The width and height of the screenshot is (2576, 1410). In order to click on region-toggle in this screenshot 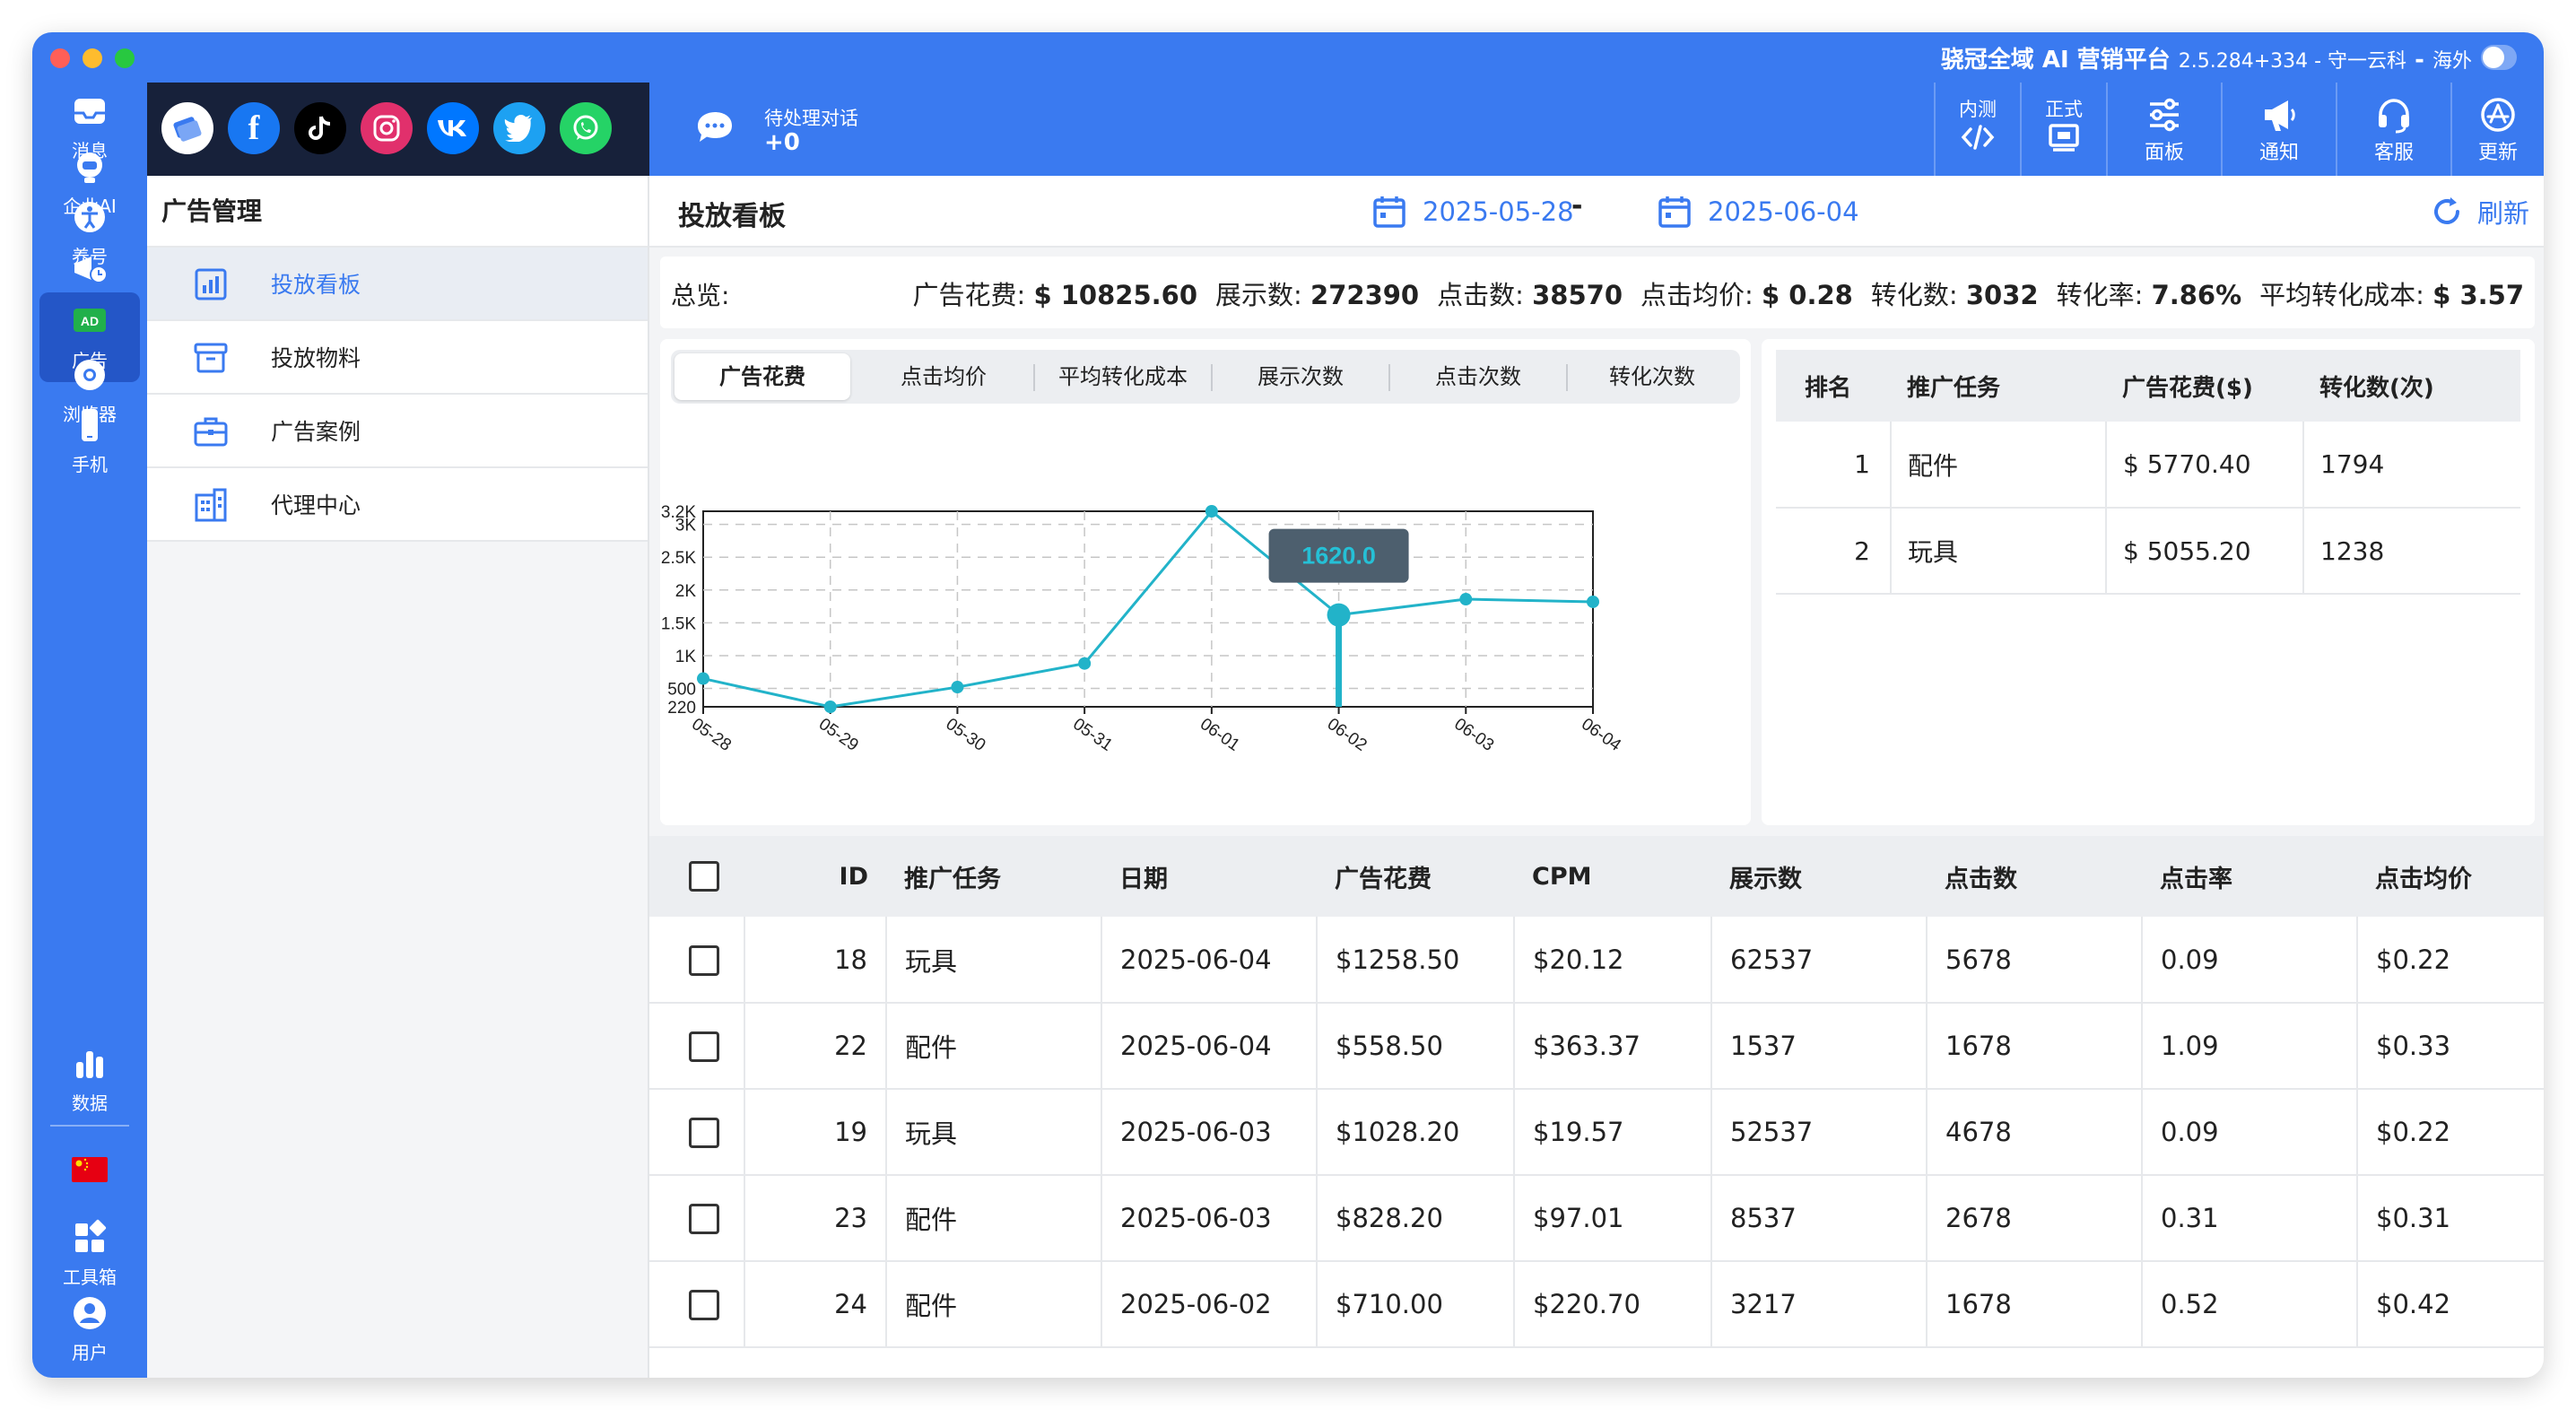, I will do `click(2499, 57)`.